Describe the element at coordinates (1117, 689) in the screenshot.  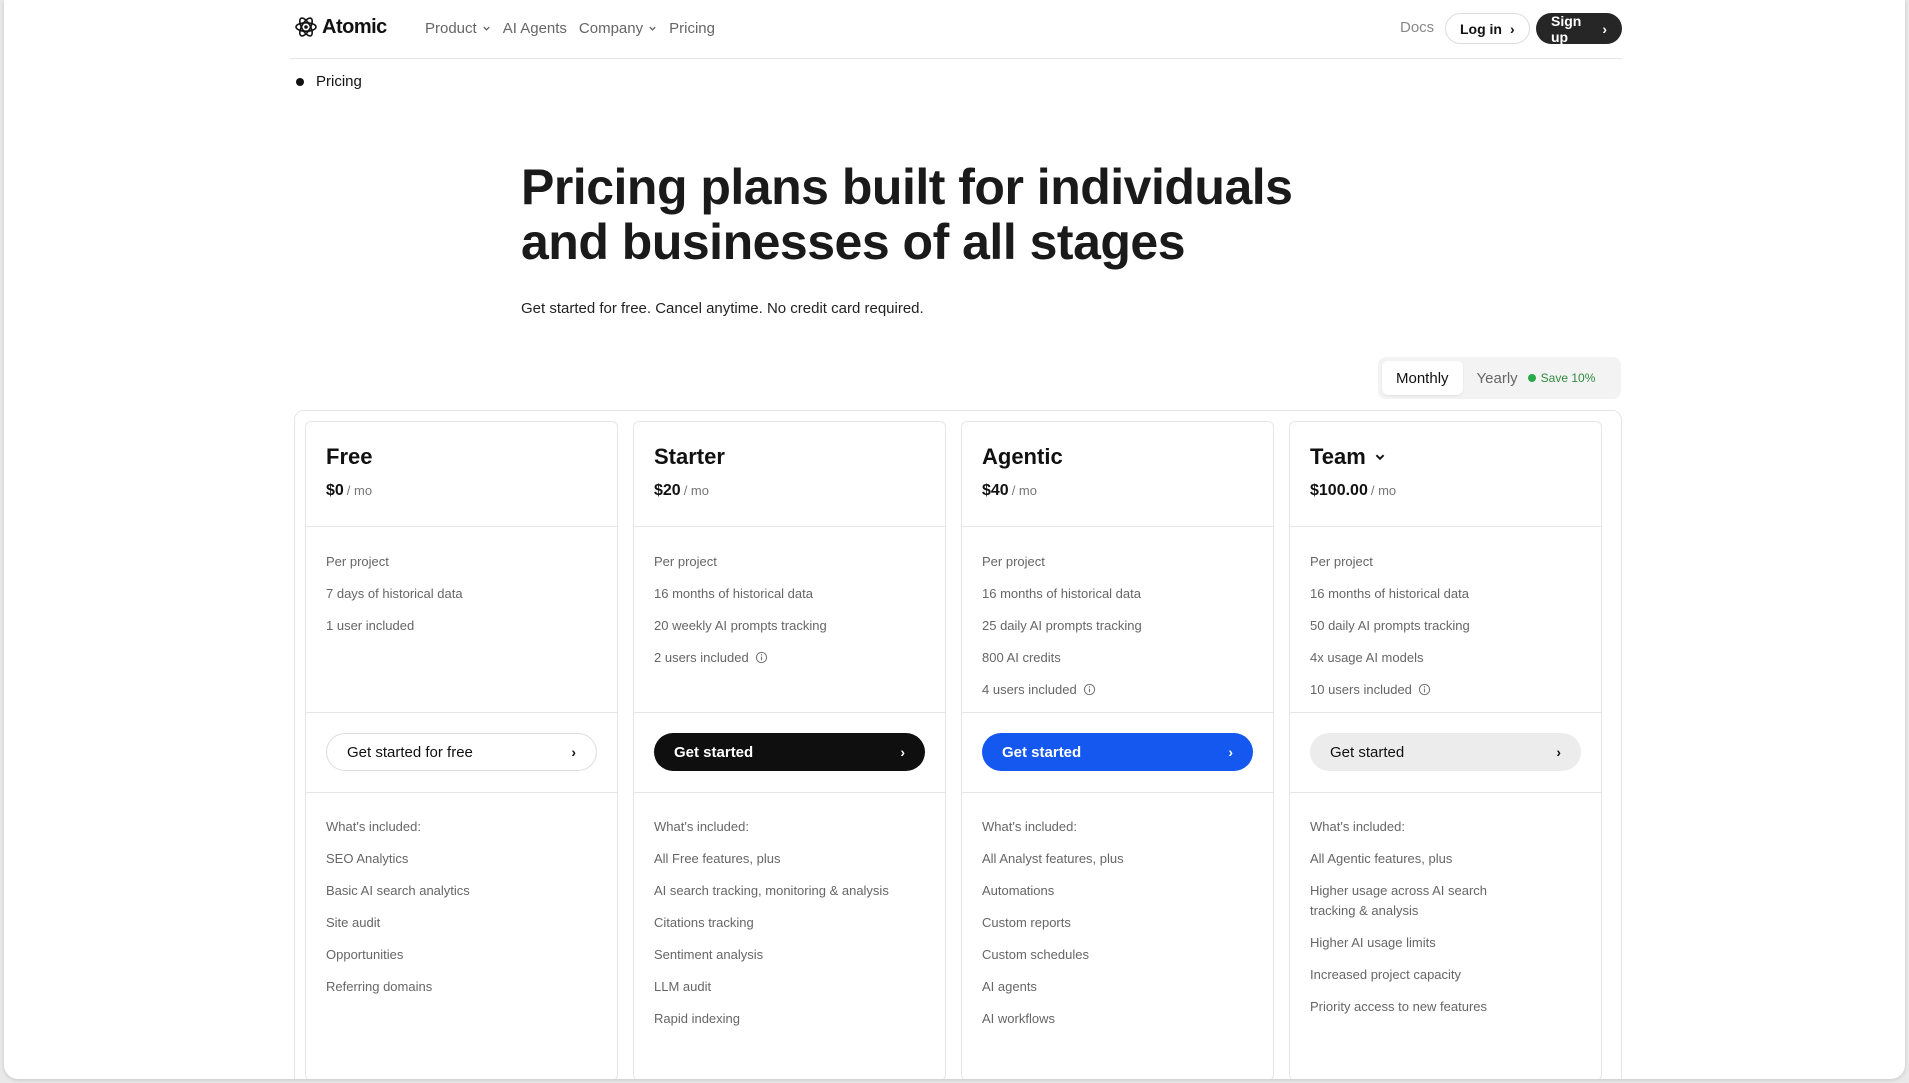
I see `limit-item-users: 4 users included` at that location.